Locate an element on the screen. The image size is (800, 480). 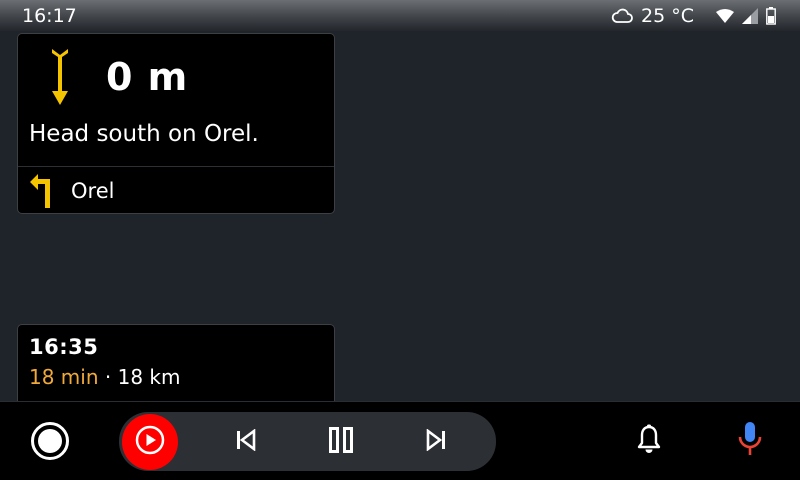
trip-duration: 18 min is located at coordinates (64, 377).